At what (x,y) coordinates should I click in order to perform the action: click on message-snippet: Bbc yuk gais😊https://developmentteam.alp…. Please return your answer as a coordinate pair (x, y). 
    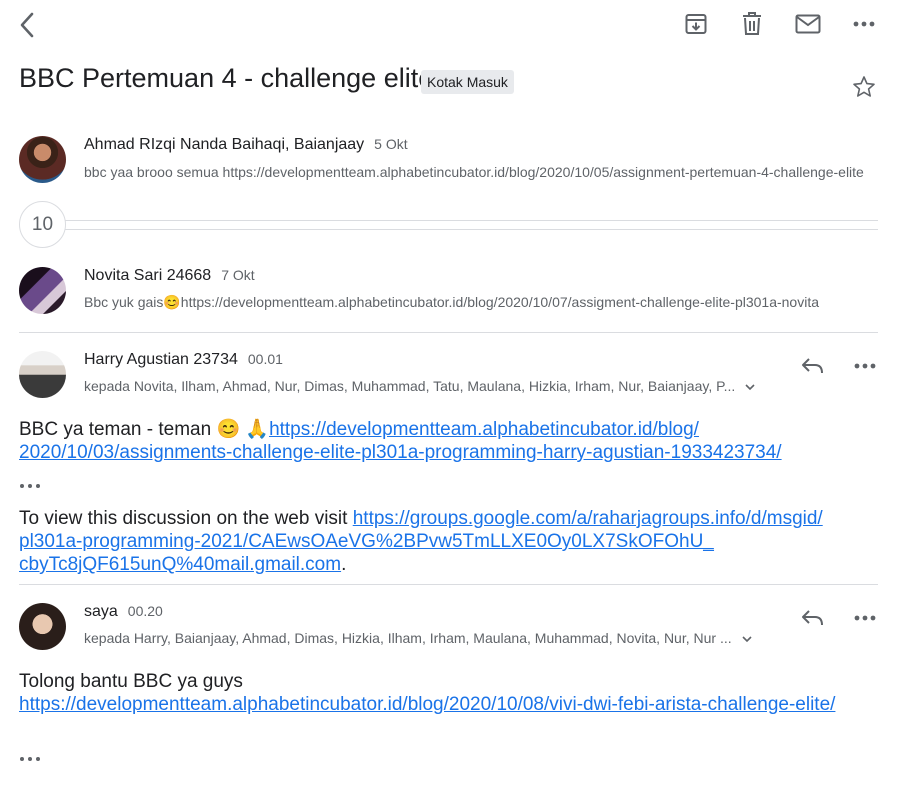
    Looking at the image, I should click on (452, 302).